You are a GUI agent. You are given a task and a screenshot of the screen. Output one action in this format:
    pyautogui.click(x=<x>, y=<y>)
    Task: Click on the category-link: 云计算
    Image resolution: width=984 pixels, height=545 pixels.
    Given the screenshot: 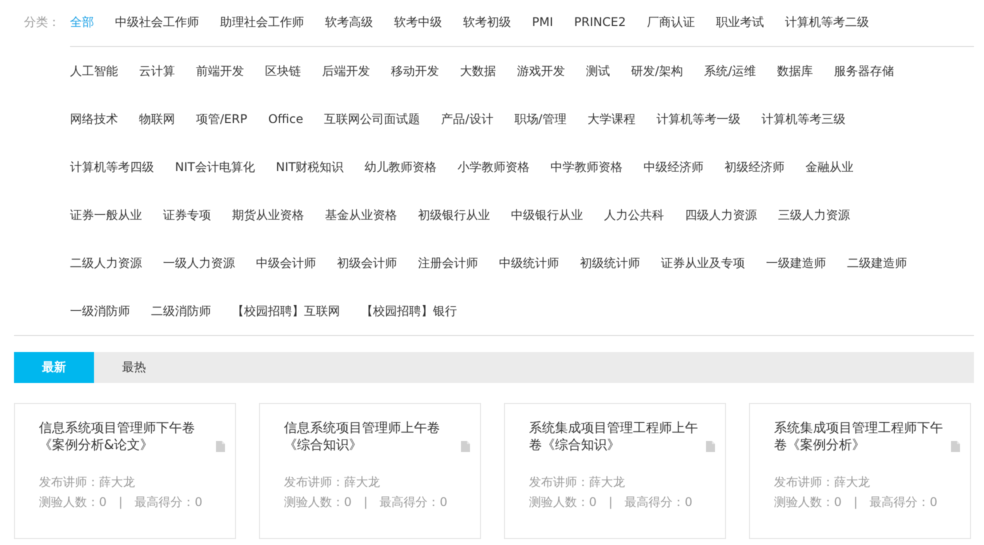 What is the action you would take?
    pyautogui.click(x=157, y=71)
    